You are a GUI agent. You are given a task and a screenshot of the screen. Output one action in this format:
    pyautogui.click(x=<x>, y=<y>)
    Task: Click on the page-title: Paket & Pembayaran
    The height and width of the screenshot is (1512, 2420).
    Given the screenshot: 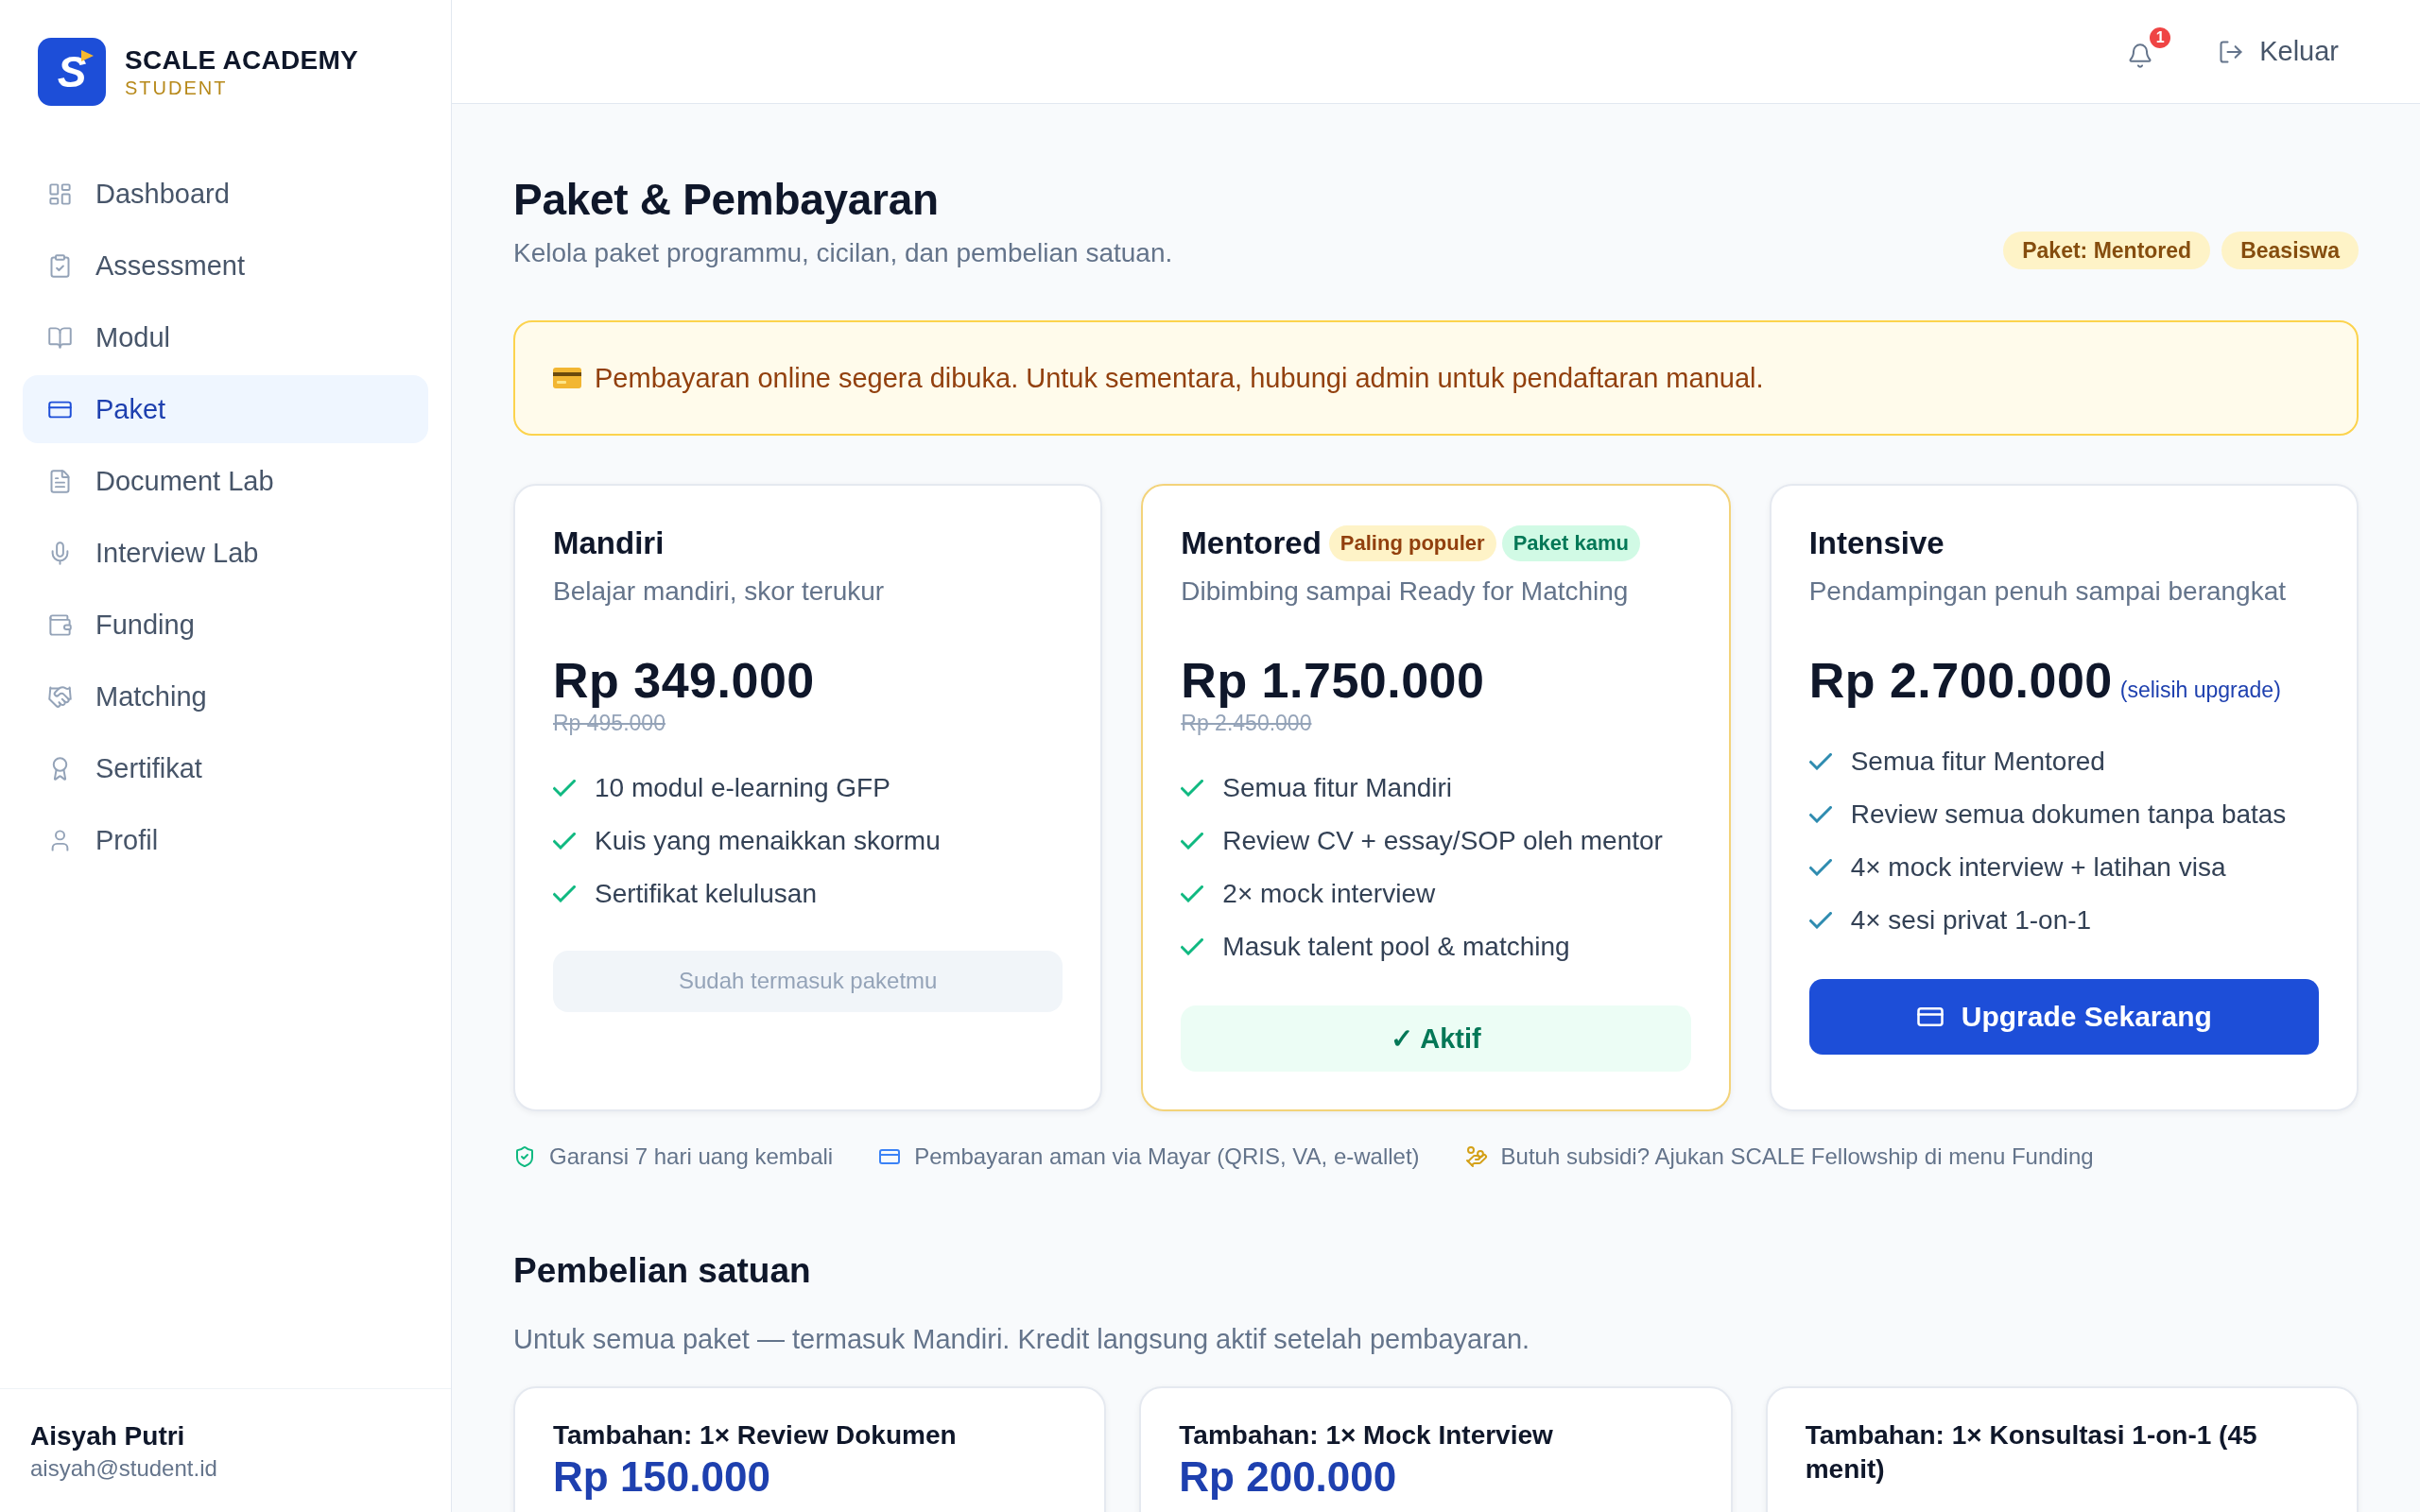 What is the action you would take?
    pyautogui.click(x=726, y=200)
    